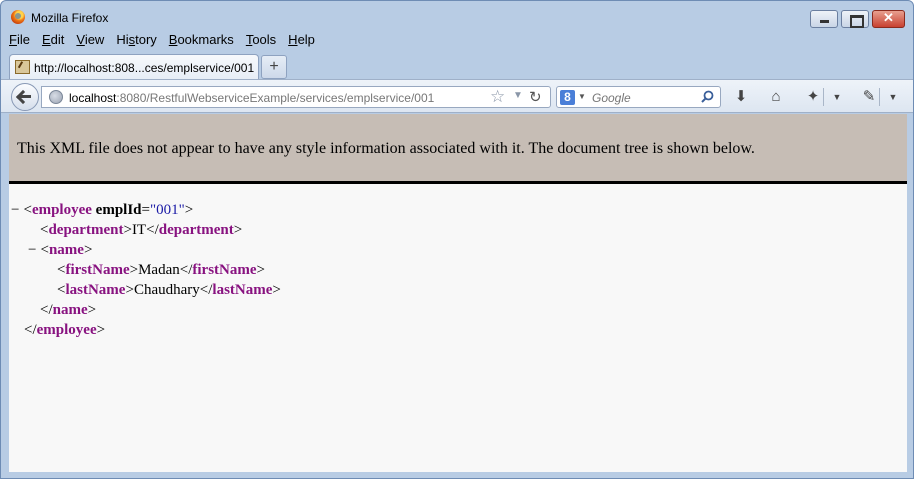  I want to click on minimize-button, so click(824, 19).